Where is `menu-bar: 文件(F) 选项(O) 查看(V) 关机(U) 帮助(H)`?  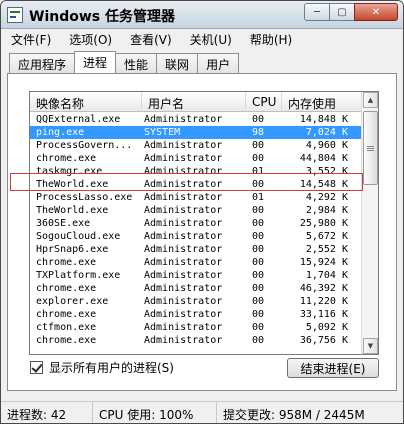
menu-bar: 文件(F) 选项(O) 查看(V) 关机(U) 帮助(H) is located at coordinates (202, 39).